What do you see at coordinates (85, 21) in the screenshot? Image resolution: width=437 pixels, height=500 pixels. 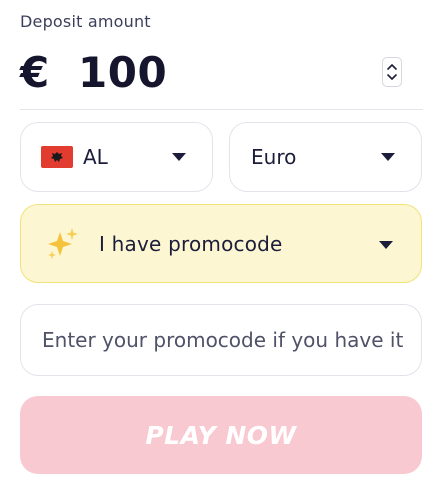 I see `deposit-amount-label: Deposit amount` at bounding box center [85, 21].